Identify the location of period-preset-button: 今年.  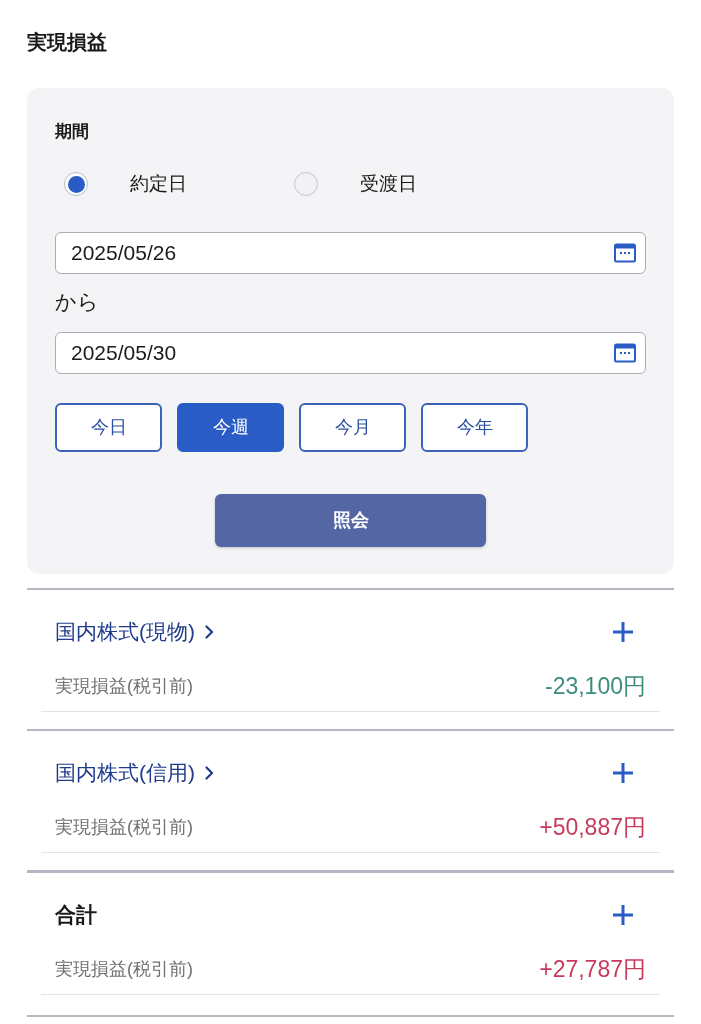
(474, 427).